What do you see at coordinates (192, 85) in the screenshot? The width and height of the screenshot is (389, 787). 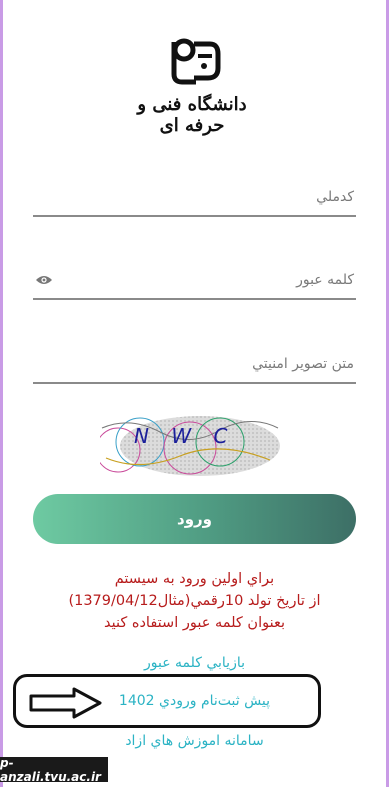 I see `university-logo: دانشگاه فنی و حرفه ای` at bounding box center [192, 85].